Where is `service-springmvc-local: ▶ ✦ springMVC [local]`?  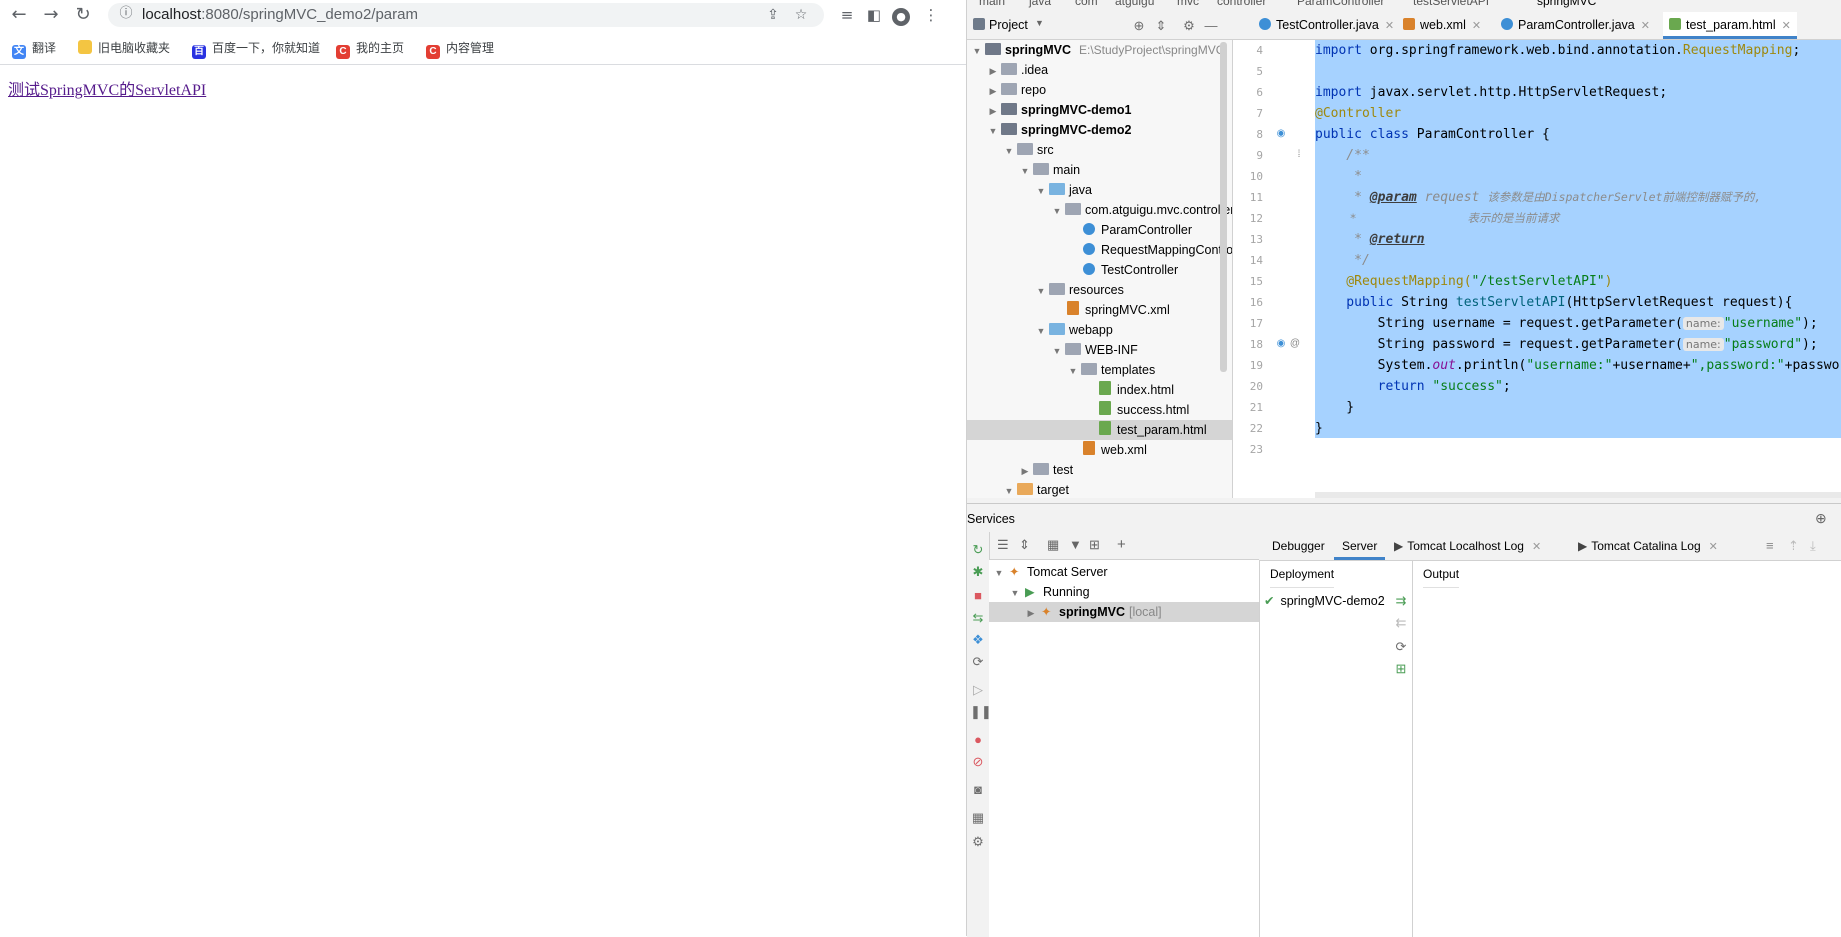 service-springmvc-local: ▶ ✦ springMVC [local] is located at coordinates (1124, 612).